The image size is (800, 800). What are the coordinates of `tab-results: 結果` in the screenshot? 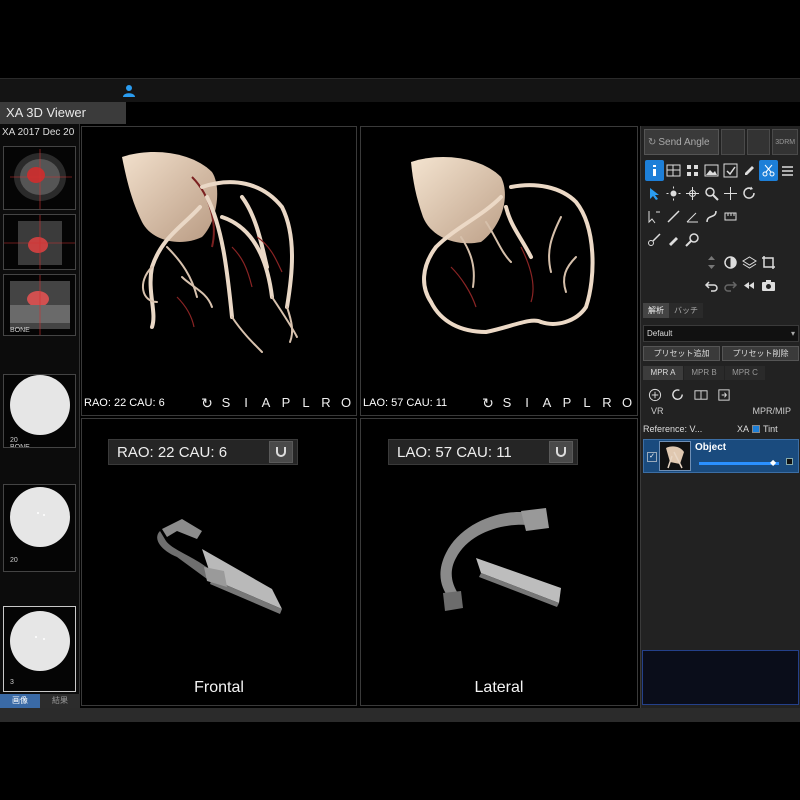 It's located at (60, 701).